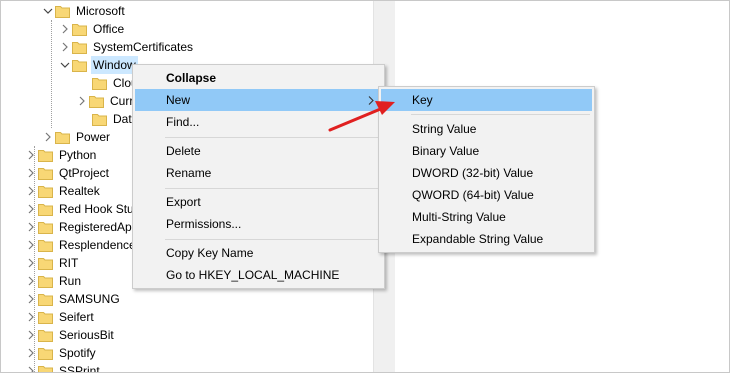 The width and height of the screenshot is (730, 373). I want to click on tree-node-resplendence: Resplendence, so click(81, 245).